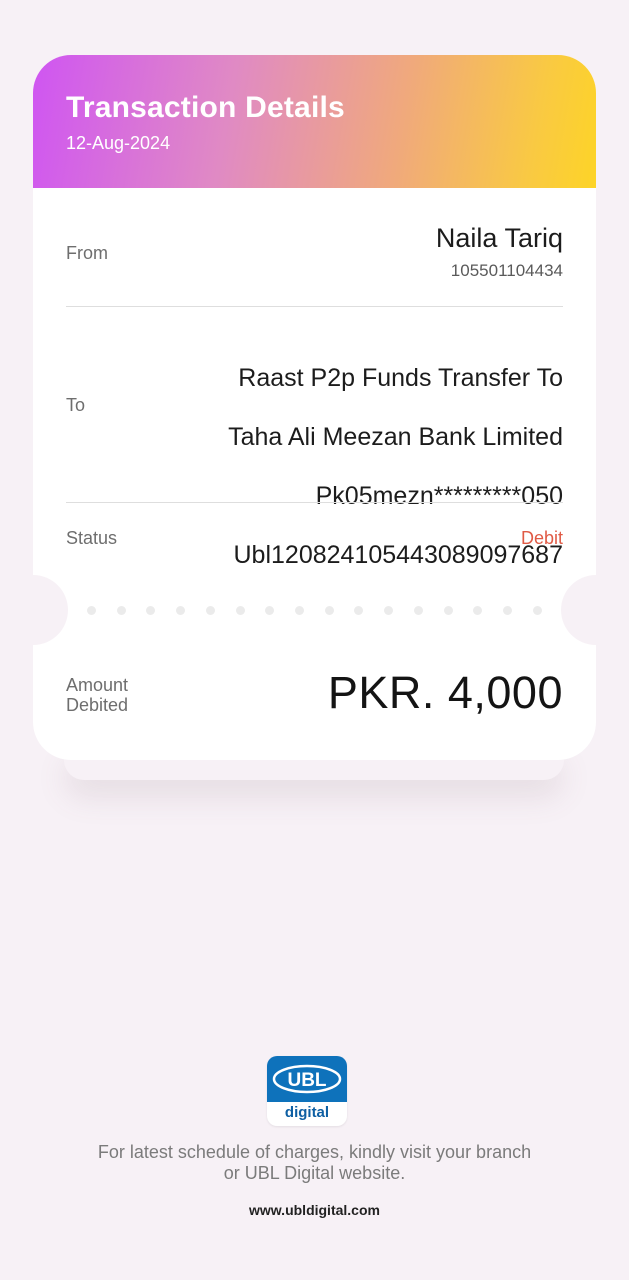 The height and width of the screenshot is (1280, 629). What do you see at coordinates (76, 405) in the screenshot?
I see `to-label: To` at bounding box center [76, 405].